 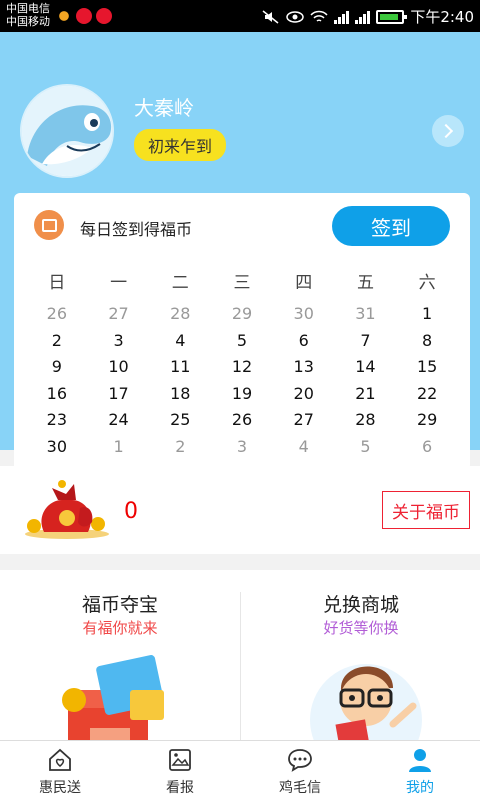 I want to click on calendar-day-other-month: 29, so click(x=242, y=313).